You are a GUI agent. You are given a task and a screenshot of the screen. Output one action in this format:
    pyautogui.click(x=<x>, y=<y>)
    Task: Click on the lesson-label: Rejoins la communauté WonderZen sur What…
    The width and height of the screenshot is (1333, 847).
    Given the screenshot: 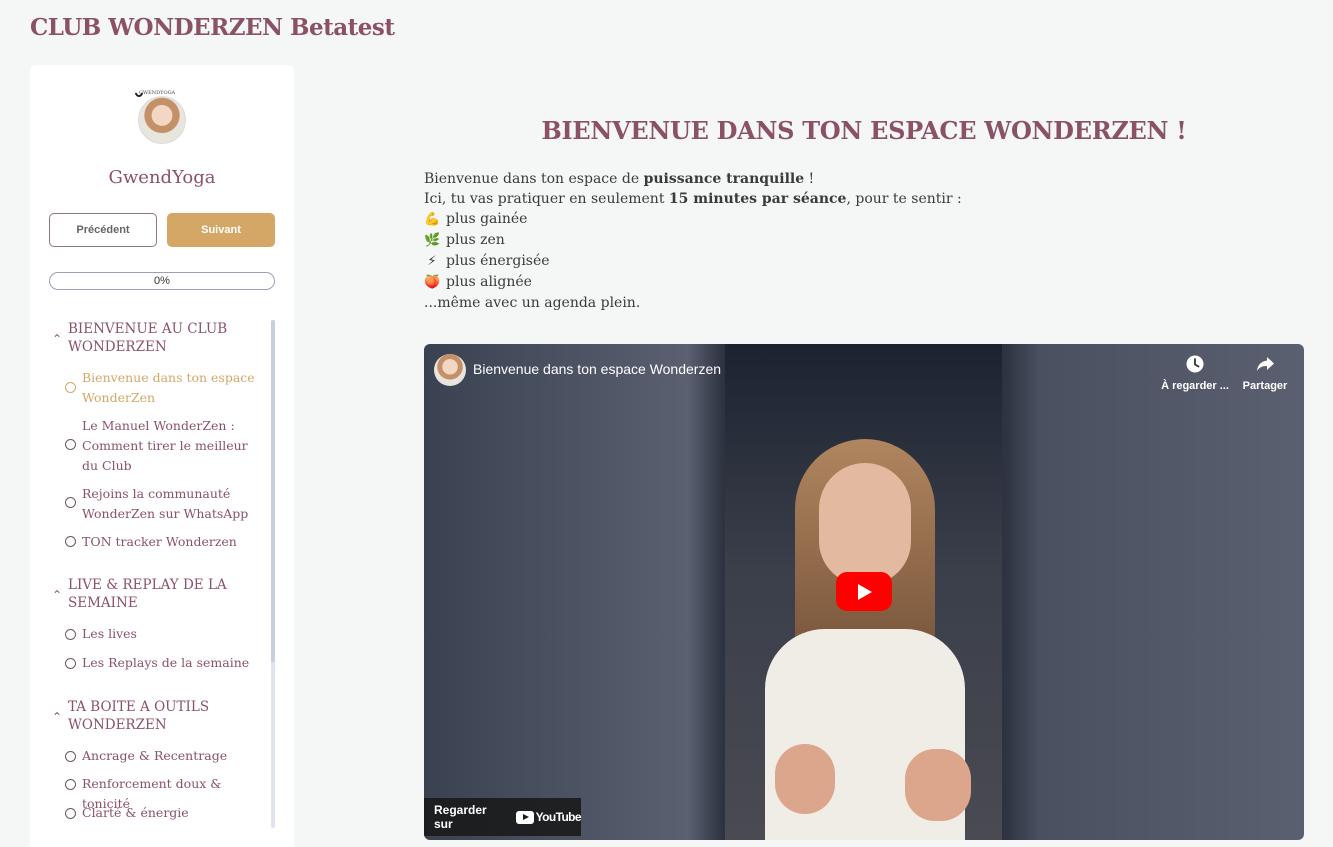 What is the action you would take?
    pyautogui.click(x=172, y=504)
    